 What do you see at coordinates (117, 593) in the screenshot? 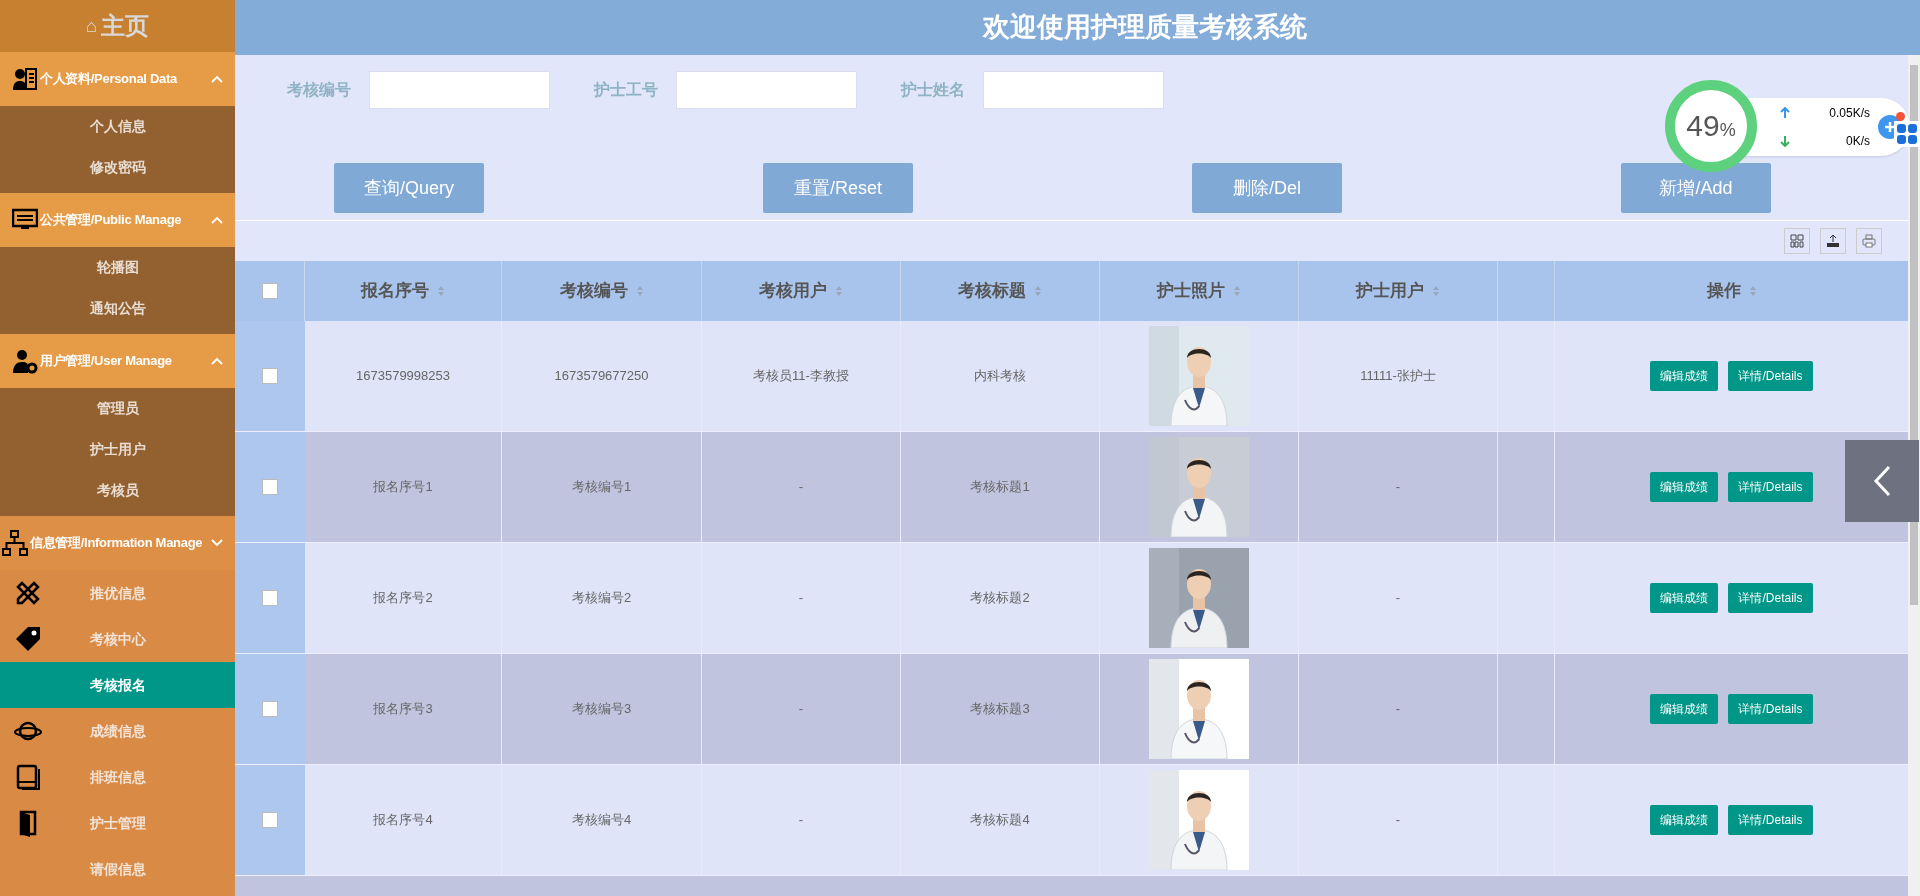
I see `menu-item: 推优信息` at bounding box center [117, 593].